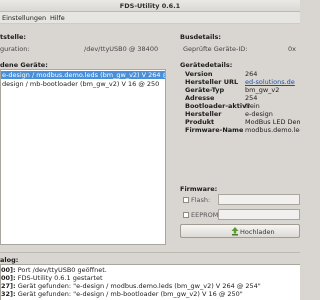 Image resolution: width=320 pixels, height=300 pixels. I want to click on log-line: 00]: FDS-Utility 0.6.1 gestartet, so click(52, 278).